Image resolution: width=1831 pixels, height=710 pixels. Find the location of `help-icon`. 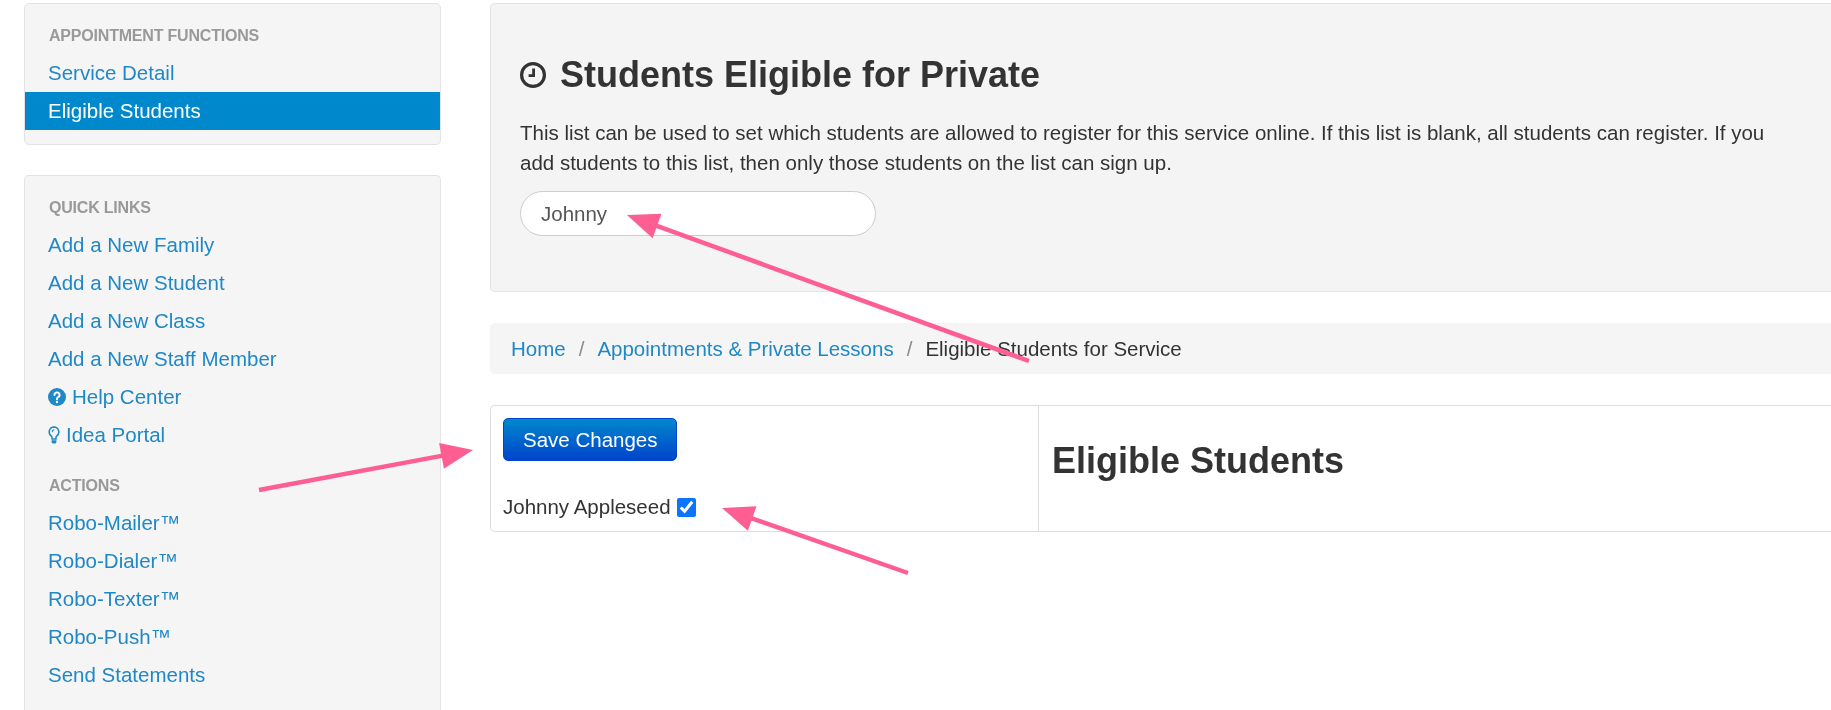

help-icon is located at coordinates (57, 397).